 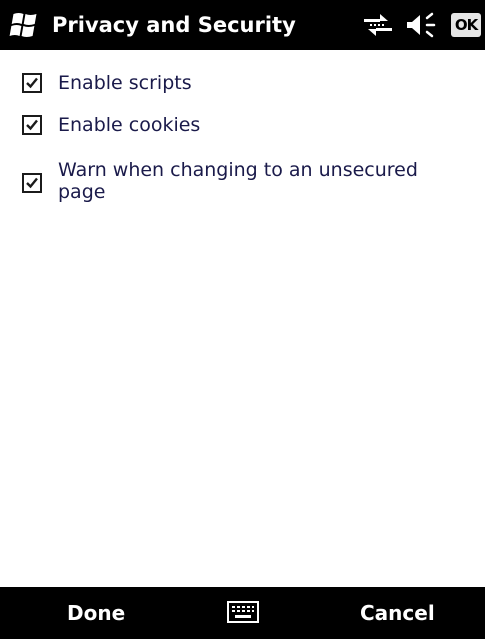 What do you see at coordinates (174, 25) in the screenshot?
I see `page-title: Privacy and Security` at bounding box center [174, 25].